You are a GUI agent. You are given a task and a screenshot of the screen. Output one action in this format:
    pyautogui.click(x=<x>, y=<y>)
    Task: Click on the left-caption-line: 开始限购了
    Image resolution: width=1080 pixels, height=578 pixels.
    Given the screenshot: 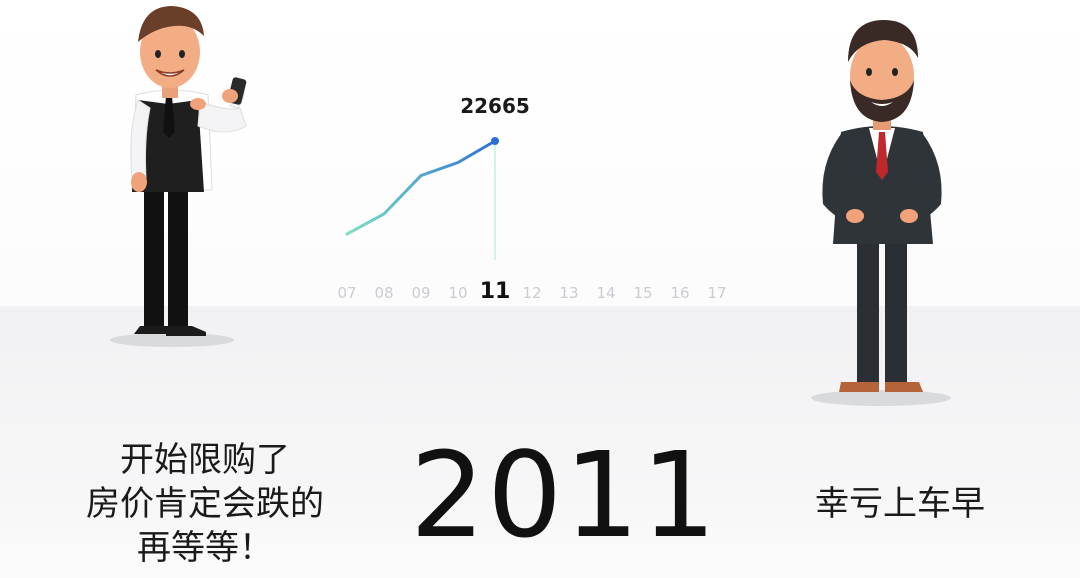 What is the action you would take?
    pyautogui.click(x=205, y=460)
    